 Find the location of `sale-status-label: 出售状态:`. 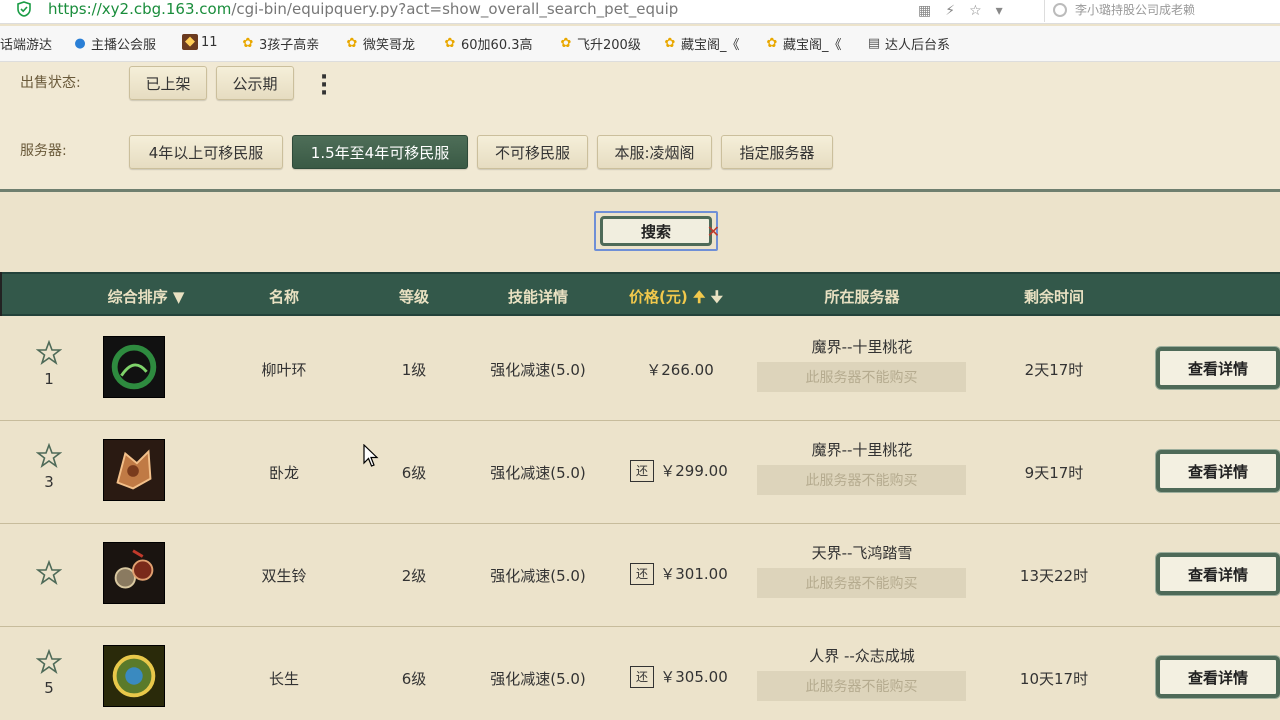

sale-status-label: 出售状态: is located at coordinates (50, 83).